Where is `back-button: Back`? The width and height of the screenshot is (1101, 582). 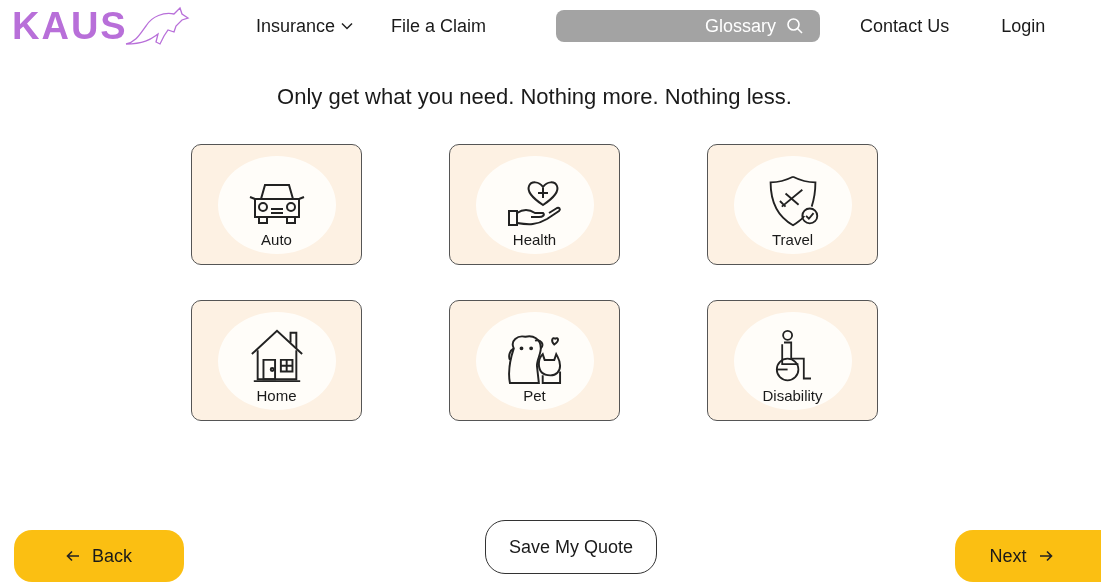 back-button: Back is located at coordinates (99, 556).